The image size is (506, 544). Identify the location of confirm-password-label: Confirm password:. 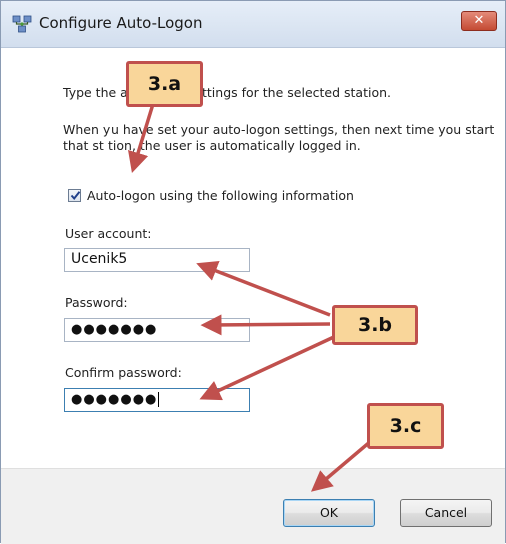
(123, 372).